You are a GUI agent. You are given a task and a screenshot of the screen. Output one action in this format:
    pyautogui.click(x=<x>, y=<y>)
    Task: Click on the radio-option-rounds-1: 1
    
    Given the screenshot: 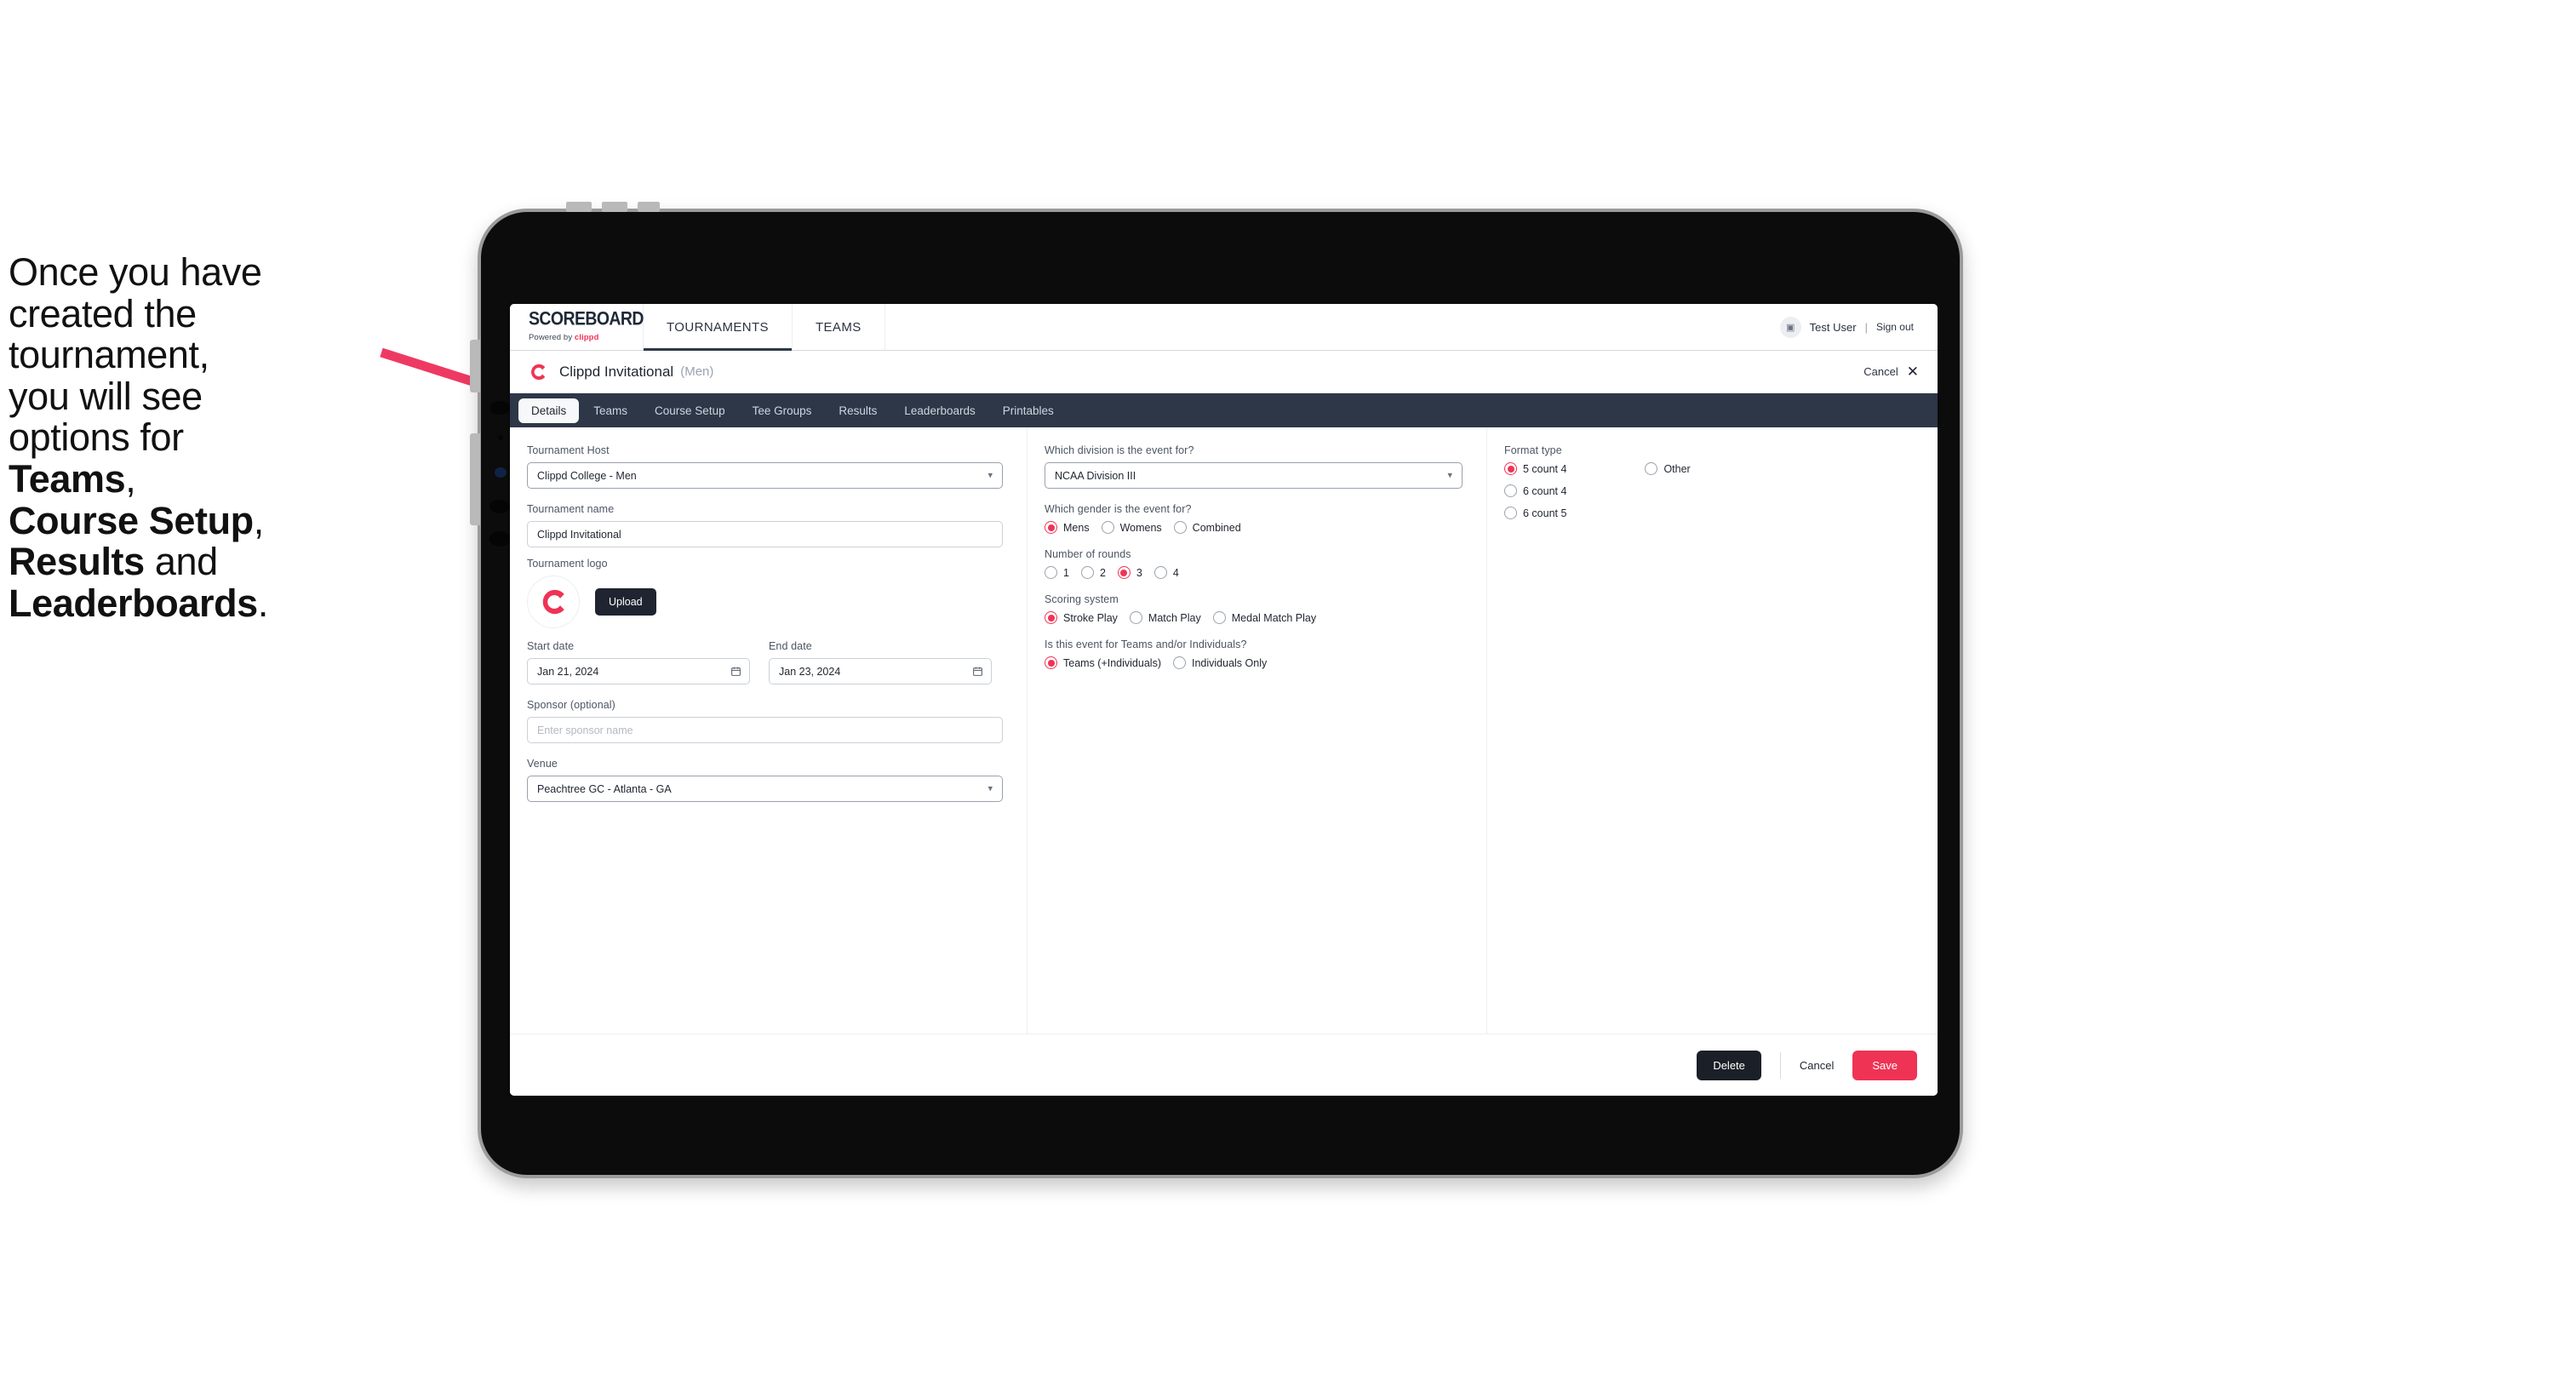 What is the action you would take?
    pyautogui.click(x=1057, y=572)
    